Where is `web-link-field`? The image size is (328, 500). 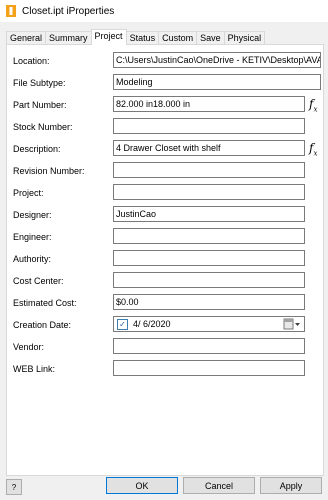
web-link-field is located at coordinates (209, 368).